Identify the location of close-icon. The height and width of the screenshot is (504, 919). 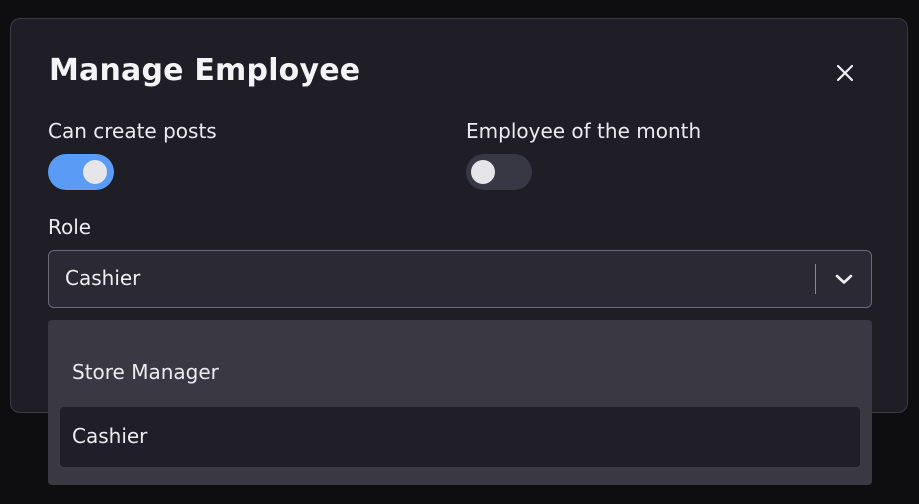
(845, 73).